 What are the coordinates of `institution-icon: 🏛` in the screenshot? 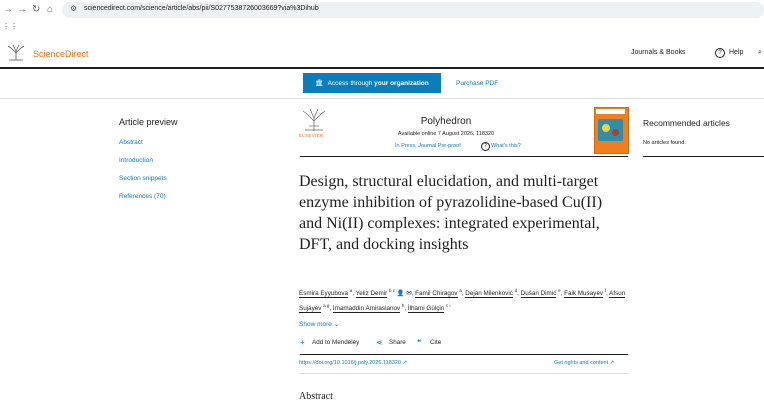 It's located at (319, 83).